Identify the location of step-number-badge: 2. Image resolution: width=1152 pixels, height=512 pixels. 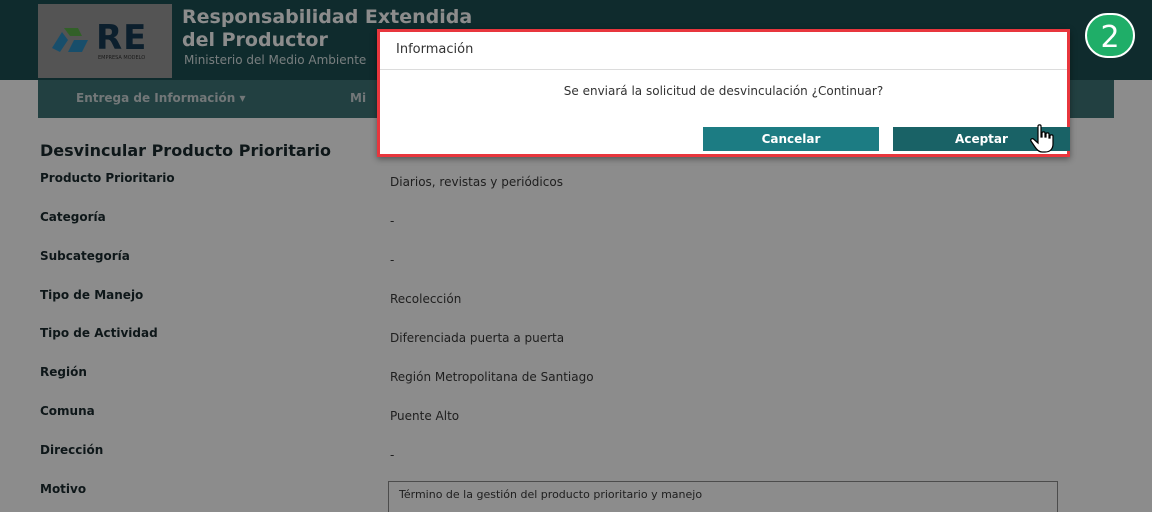
(1110, 35).